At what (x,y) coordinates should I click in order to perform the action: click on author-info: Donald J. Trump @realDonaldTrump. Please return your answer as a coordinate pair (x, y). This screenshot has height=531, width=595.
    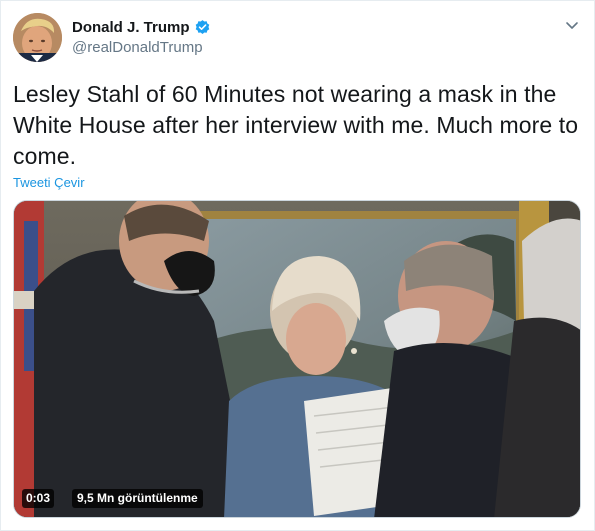
    Looking at the image, I should click on (141, 36).